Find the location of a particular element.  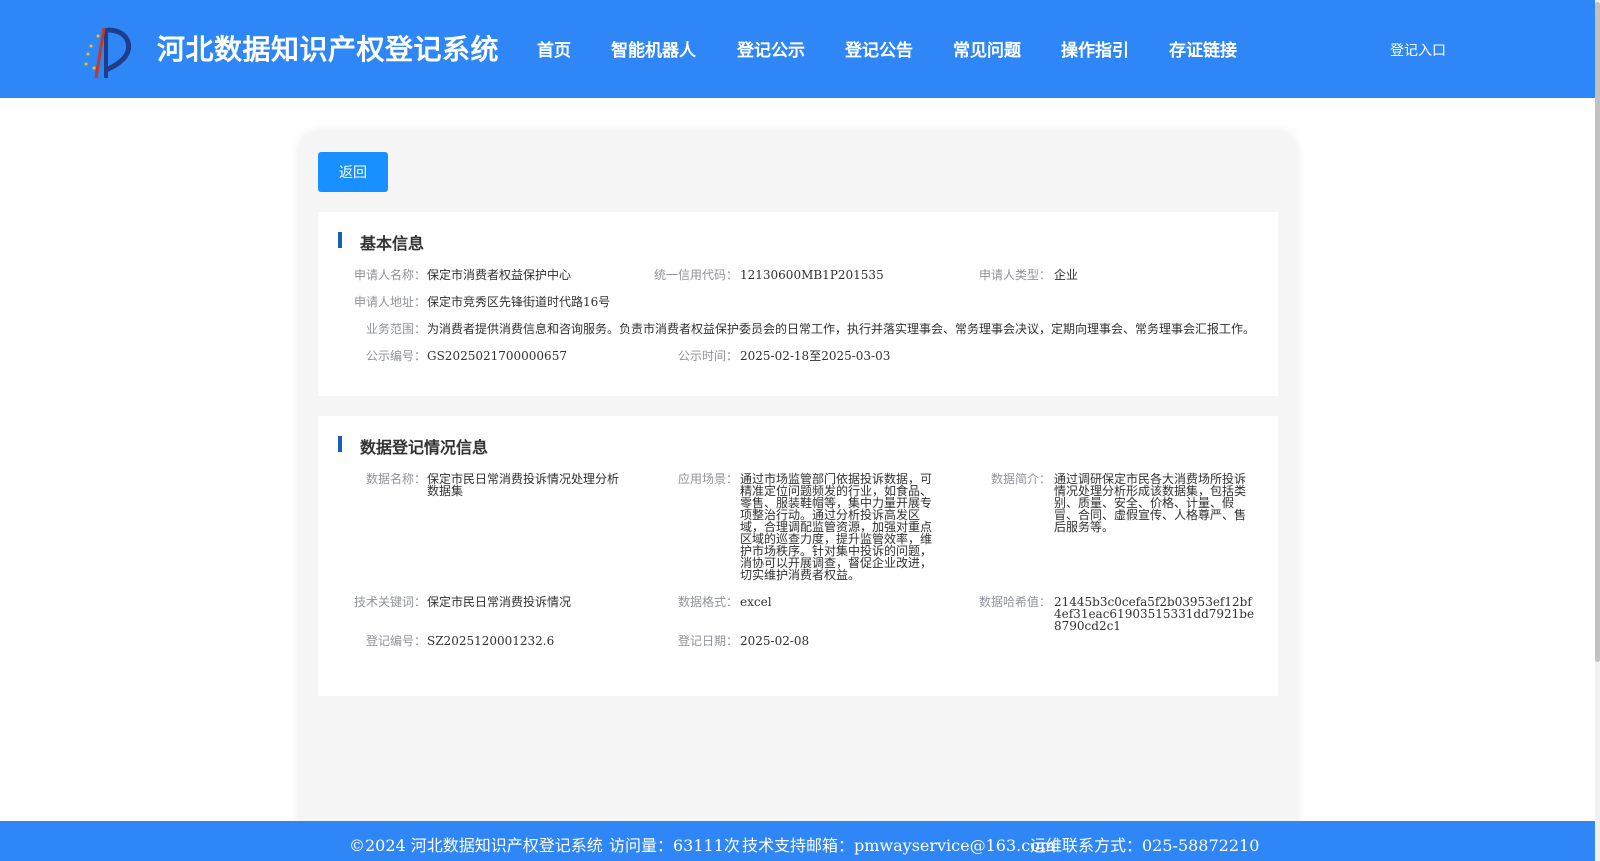

notice-no-value: GS2025021700000657 is located at coordinates (497, 356).